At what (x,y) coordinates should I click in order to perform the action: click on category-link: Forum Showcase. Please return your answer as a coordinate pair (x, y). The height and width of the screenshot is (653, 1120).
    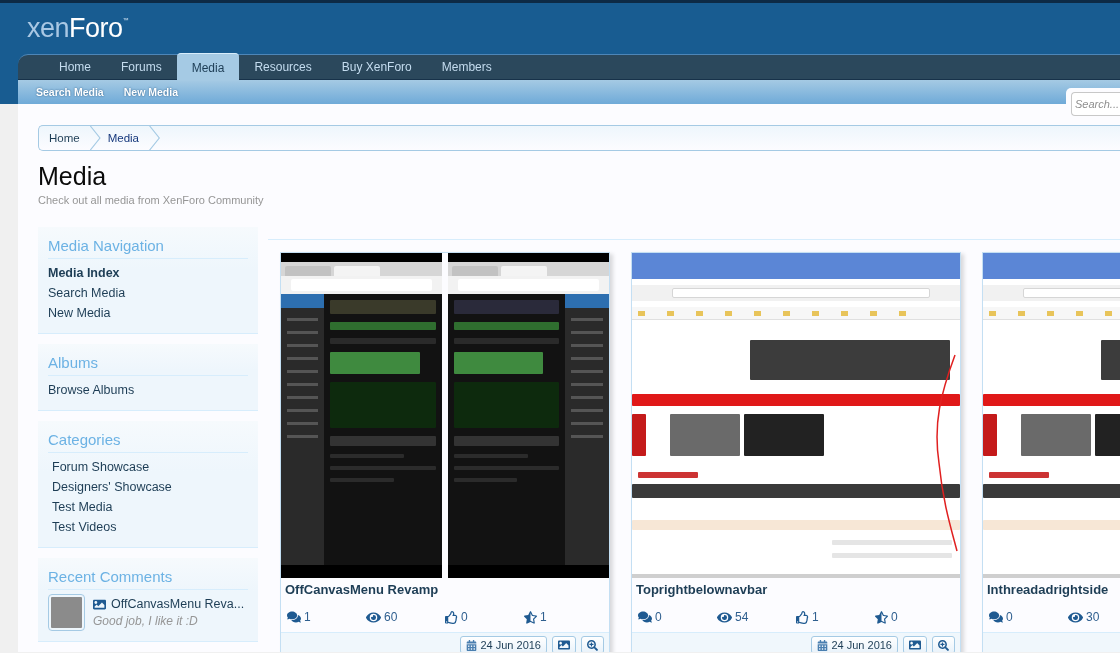
    Looking at the image, I should click on (99, 467).